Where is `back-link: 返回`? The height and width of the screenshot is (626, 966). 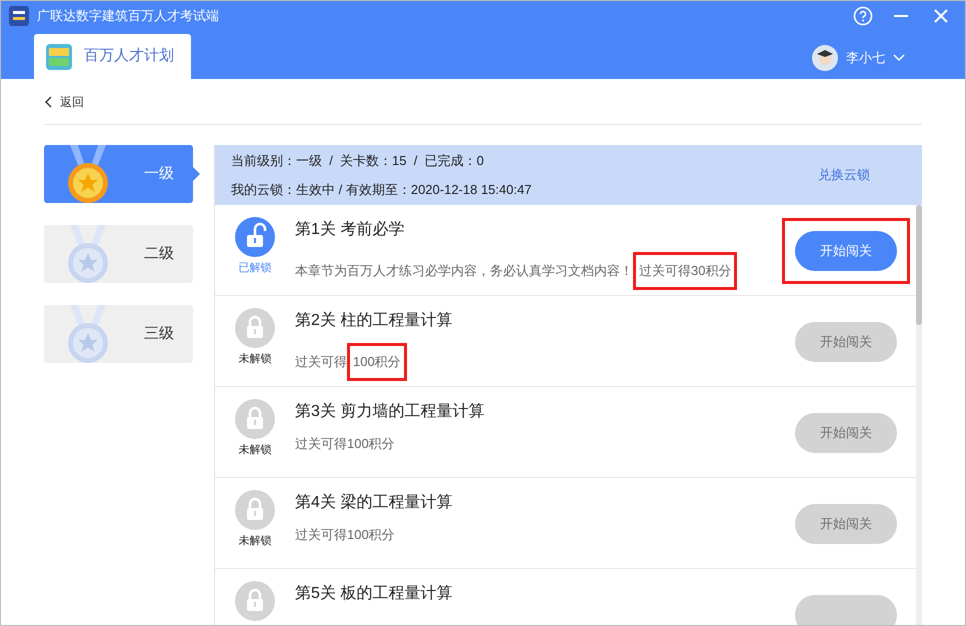 back-link: 返回 is located at coordinates (64, 101).